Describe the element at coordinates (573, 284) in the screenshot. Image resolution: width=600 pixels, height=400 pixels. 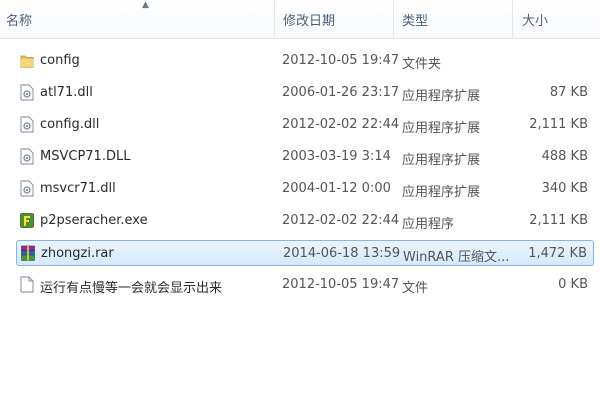
I see `file-size: 0 KB` at that location.